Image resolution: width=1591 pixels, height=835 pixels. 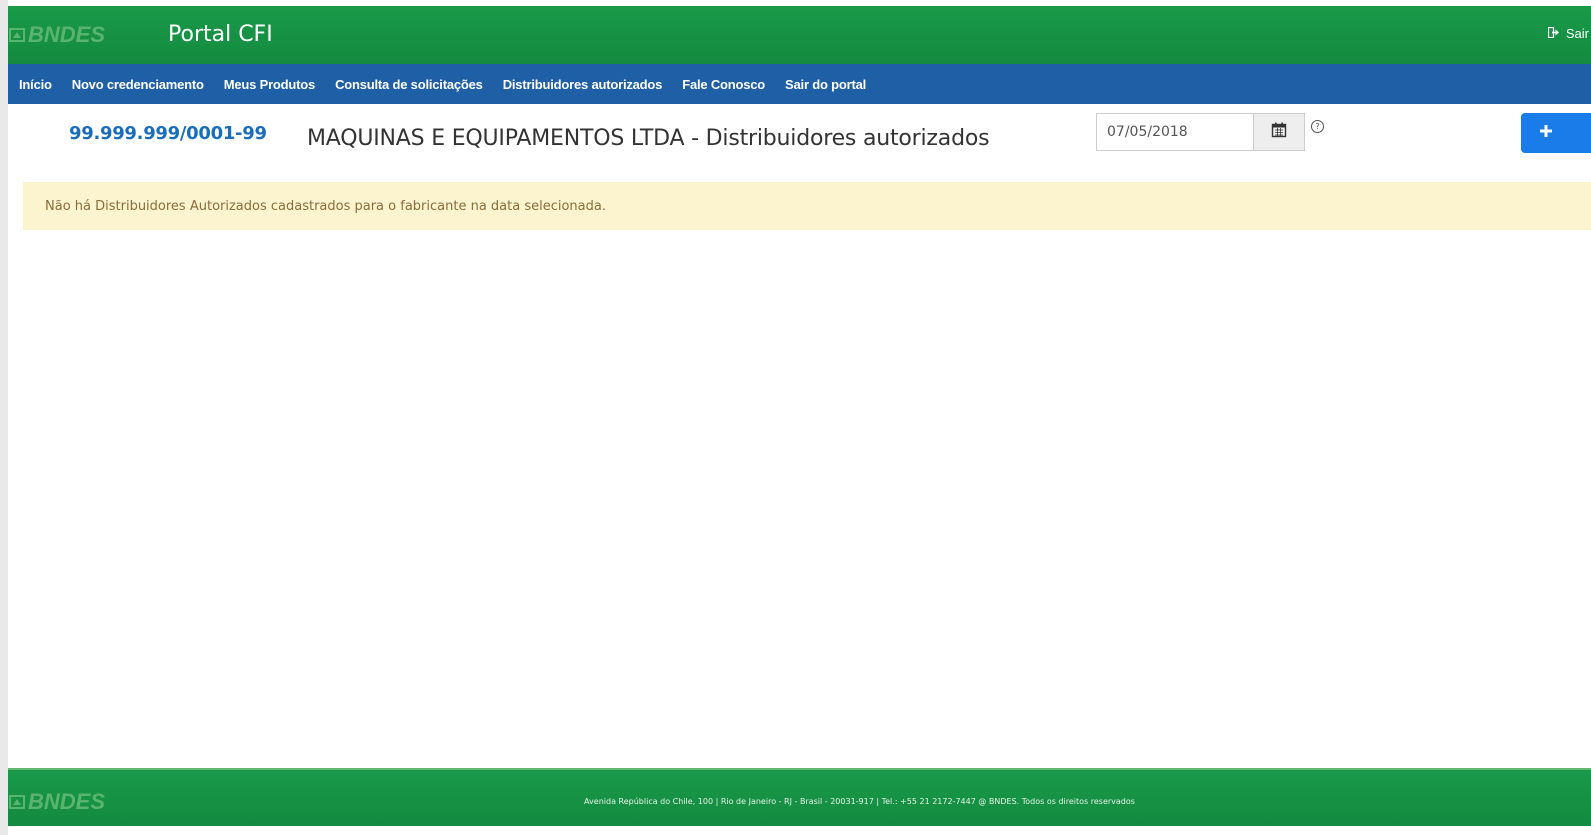 What do you see at coordinates (17, 35) in the screenshot?
I see `bndes-logo-icon` at bounding box center [17, 35].